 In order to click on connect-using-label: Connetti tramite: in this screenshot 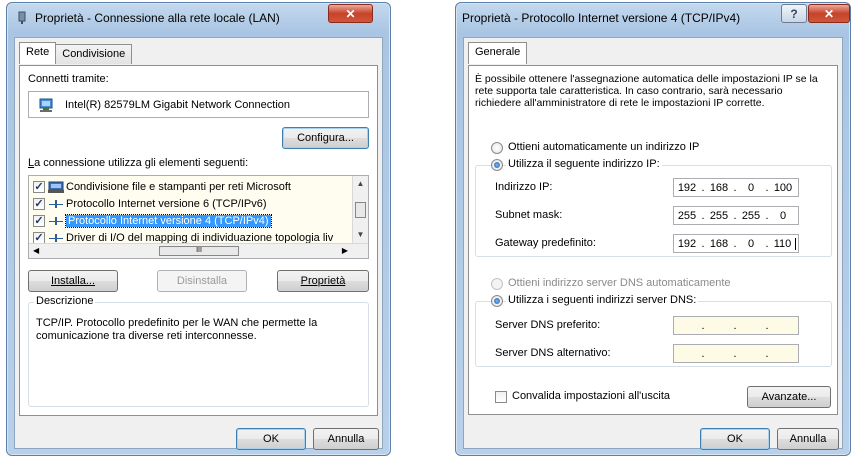, I will do `click(68, 79)`.